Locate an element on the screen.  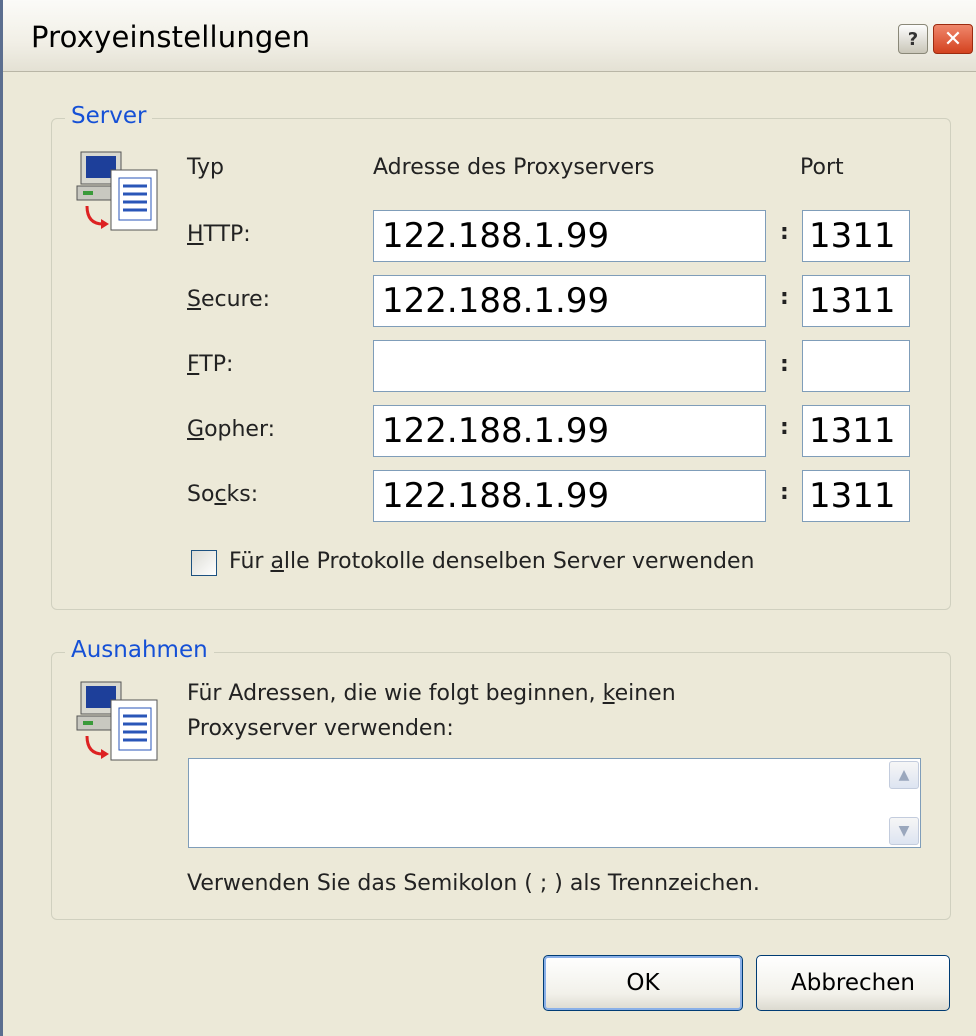
secure-label: Secure: is located at coordinates (229, 299).